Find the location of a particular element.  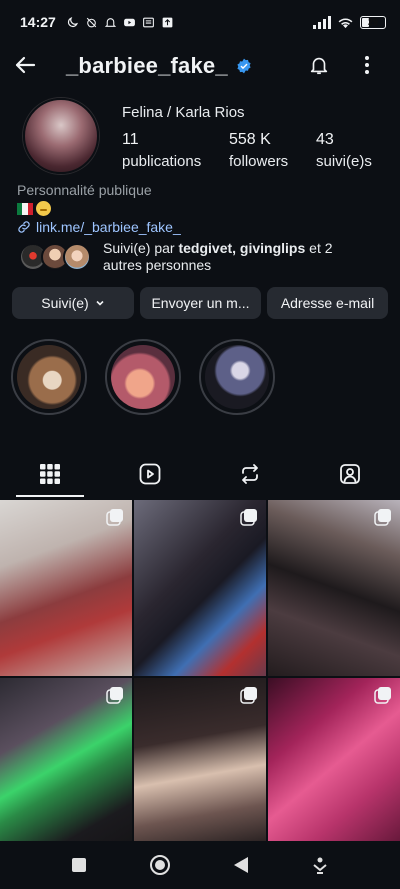

status-bar: 14:27 29 is located at coordinates (200, 22).